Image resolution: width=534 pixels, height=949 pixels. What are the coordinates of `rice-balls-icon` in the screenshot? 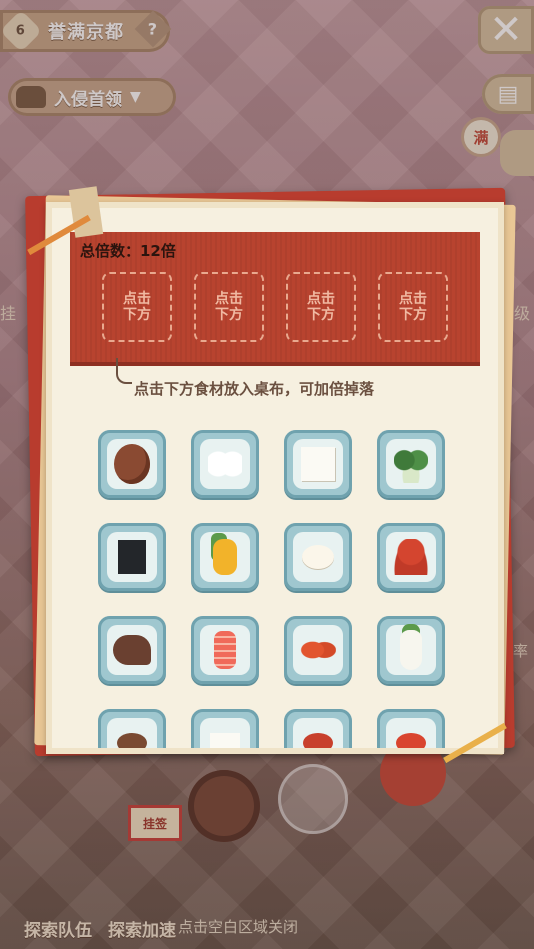 It's located at (225, 464).